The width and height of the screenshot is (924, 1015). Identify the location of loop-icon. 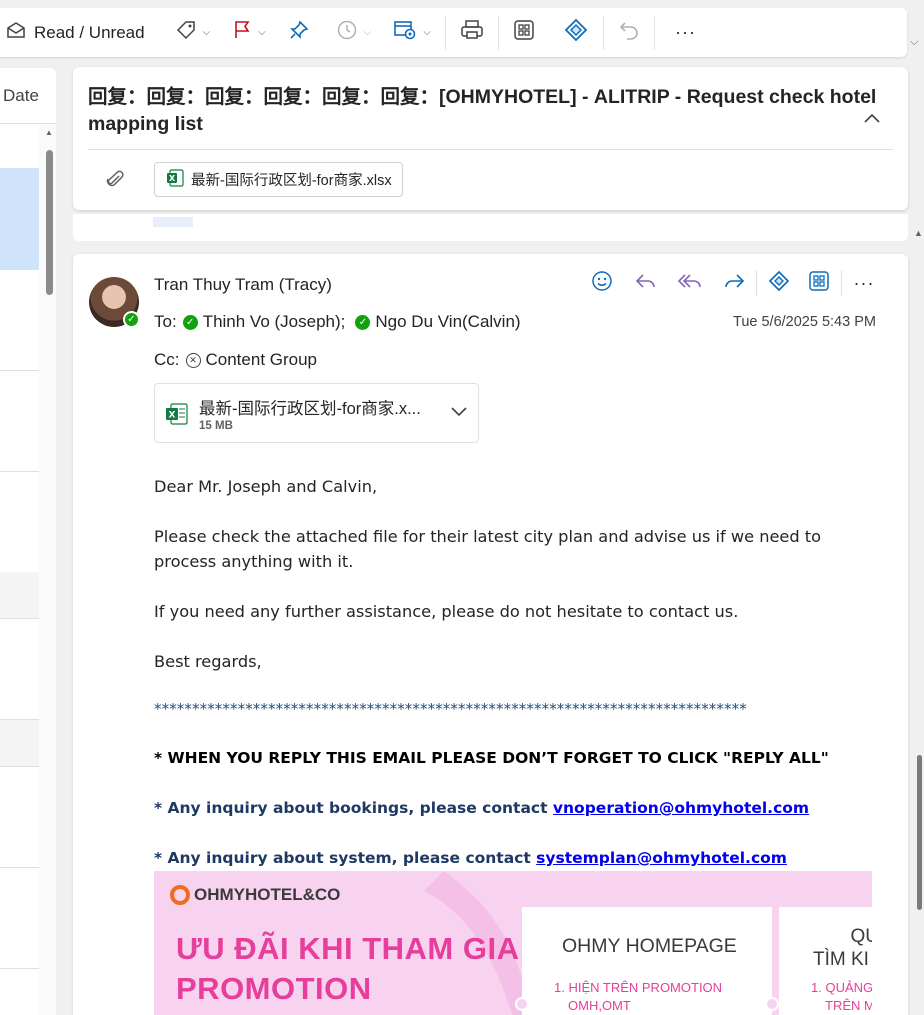
(779, 283).